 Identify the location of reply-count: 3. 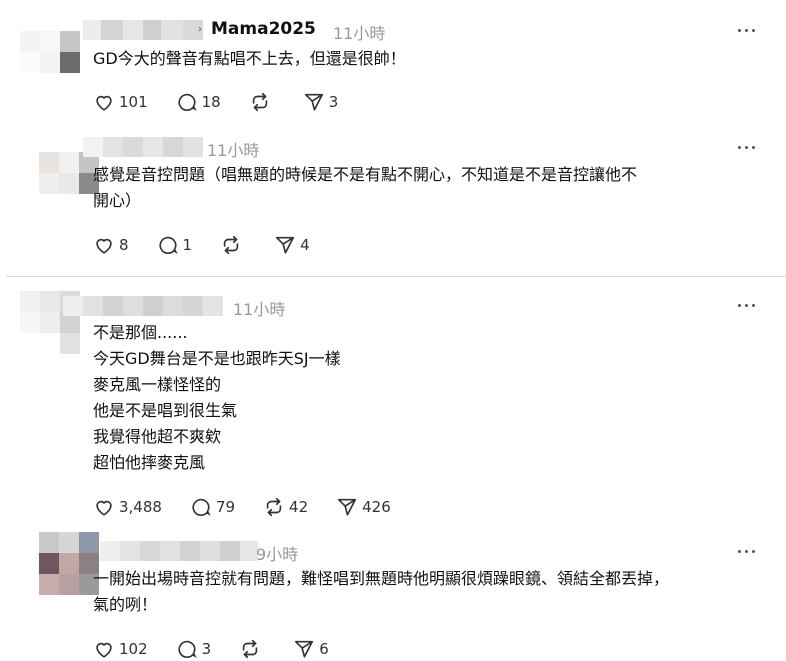
(206, 649).